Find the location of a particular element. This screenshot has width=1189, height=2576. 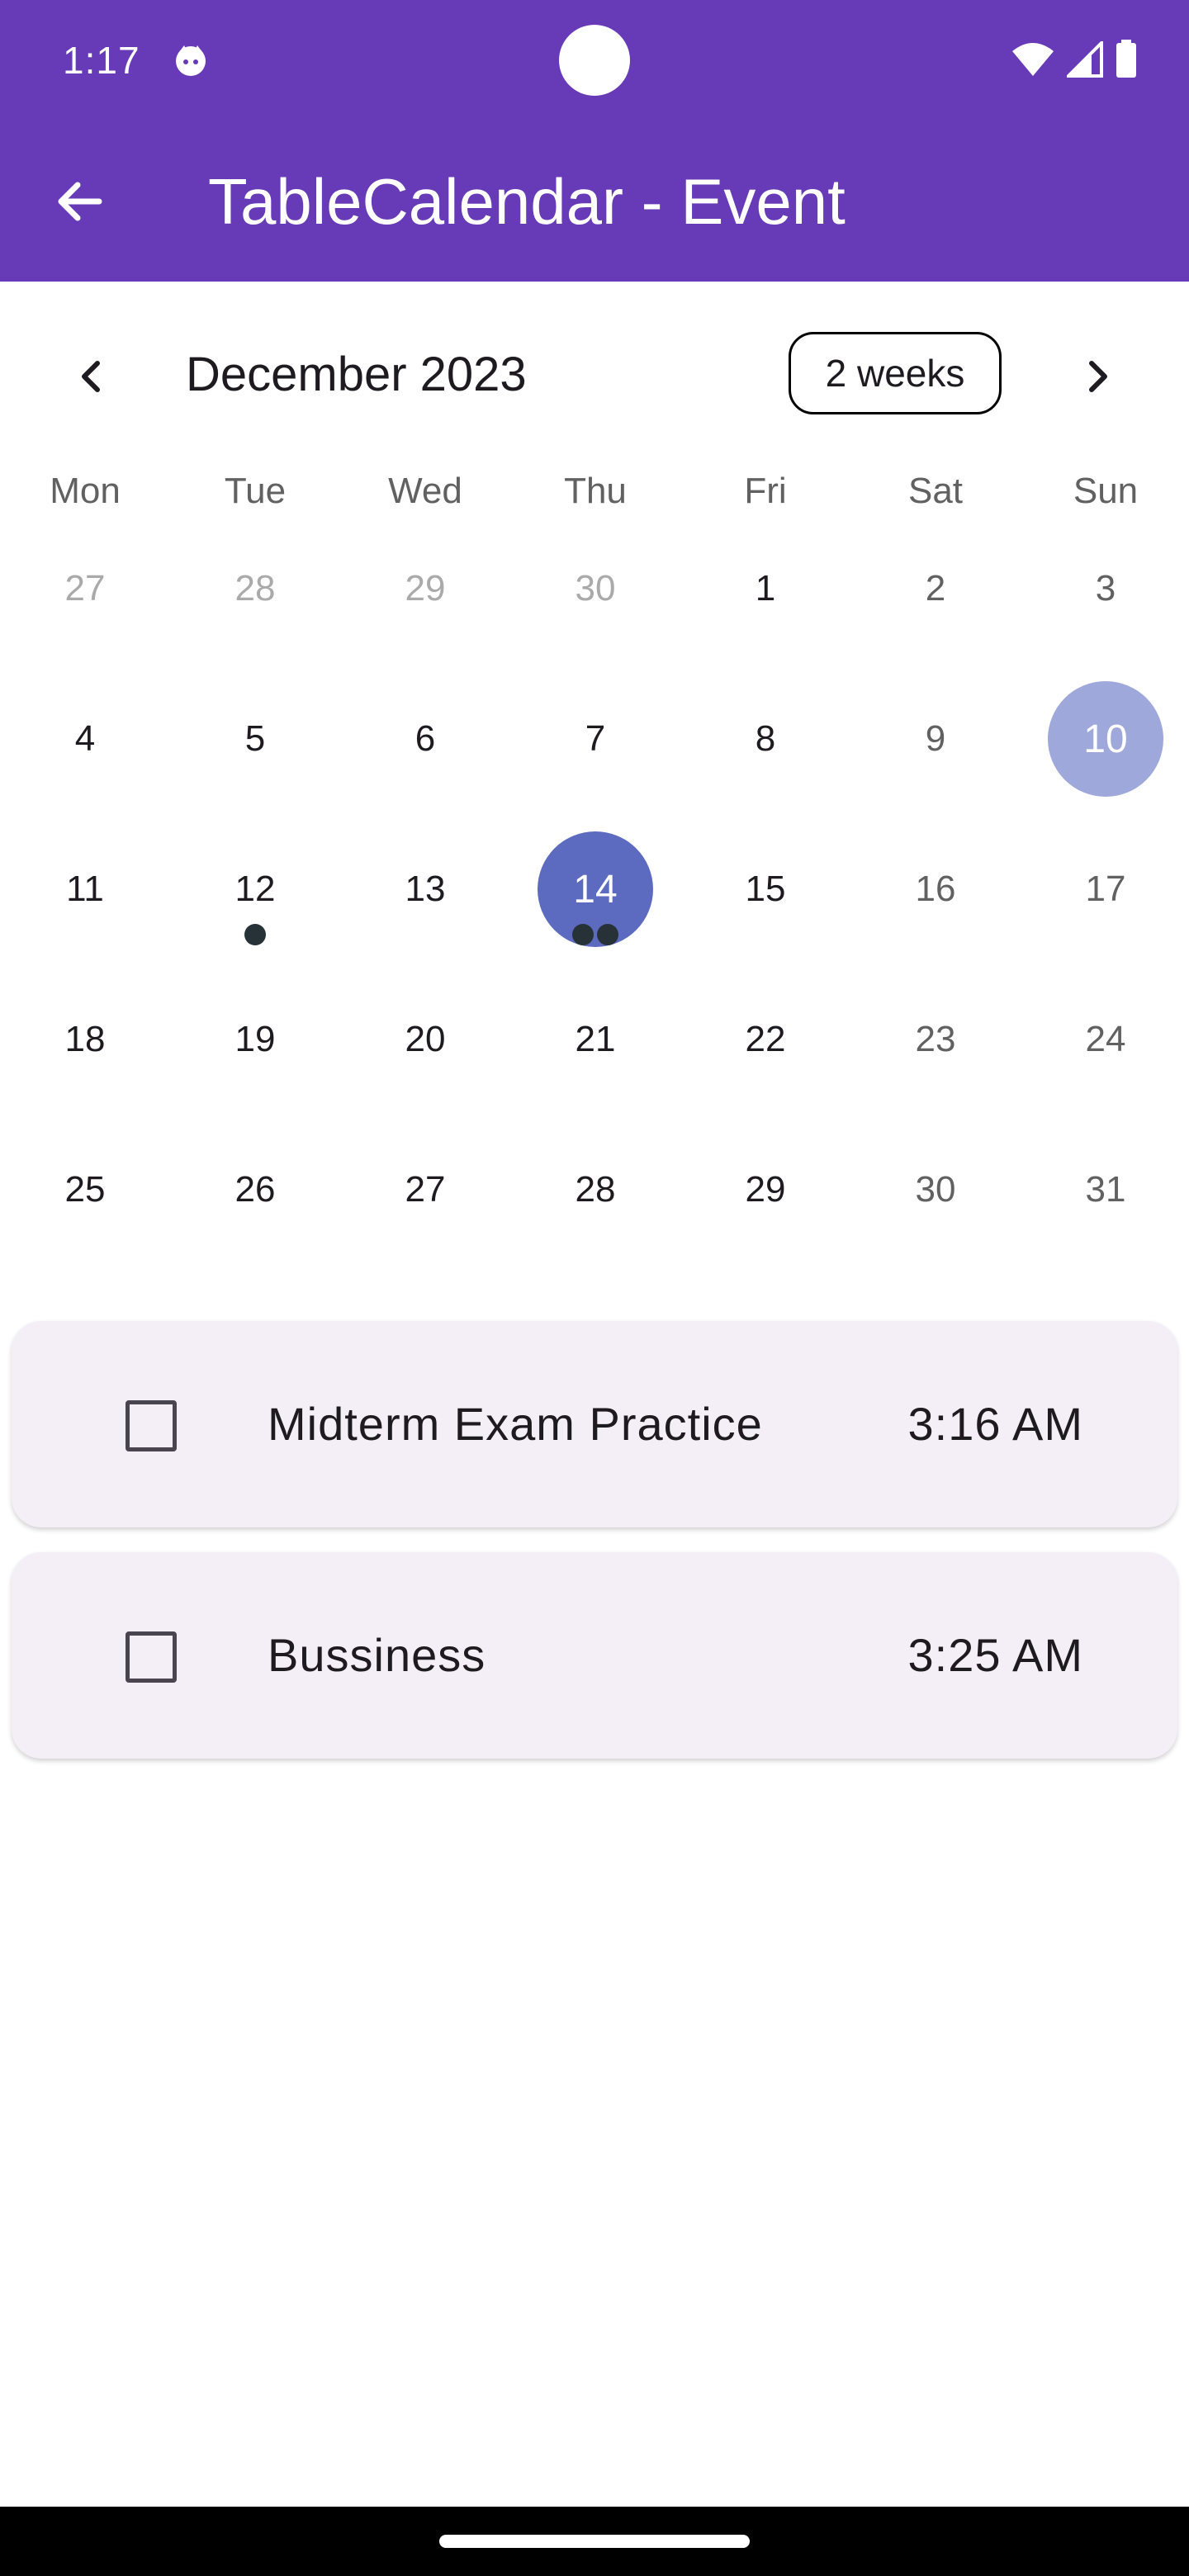

calendar-day-number: 23 is located at coordinates (935, 1039).